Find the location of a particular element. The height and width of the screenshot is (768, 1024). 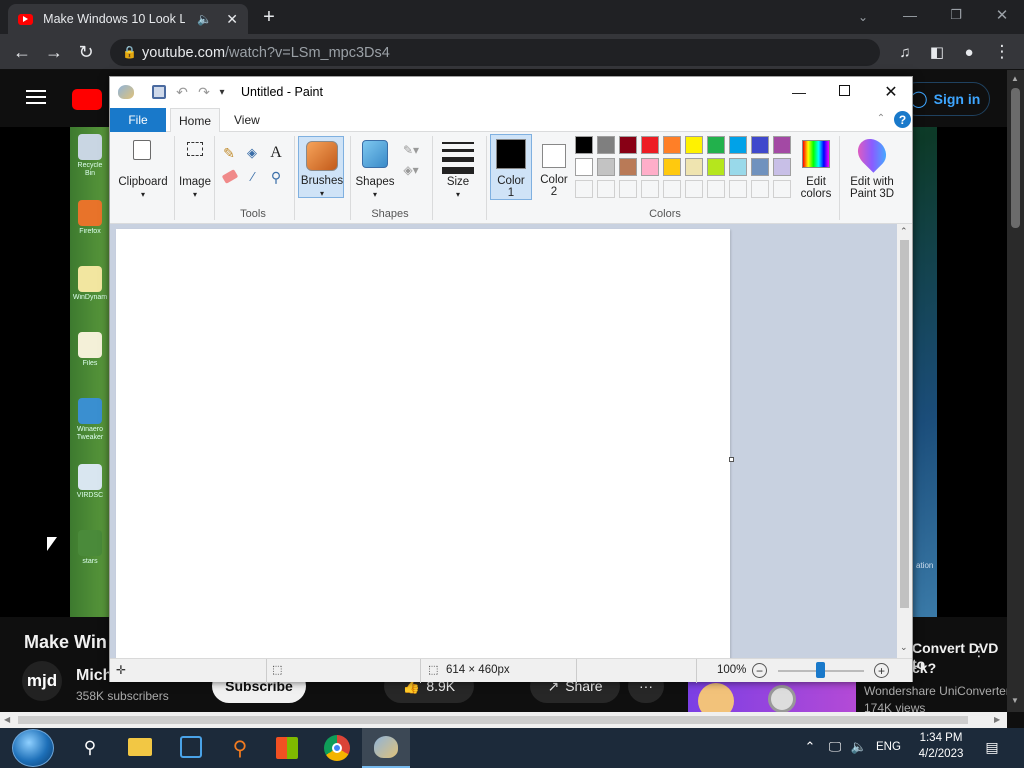

undo-icon: ↶ is located at coordinates (182, 92).